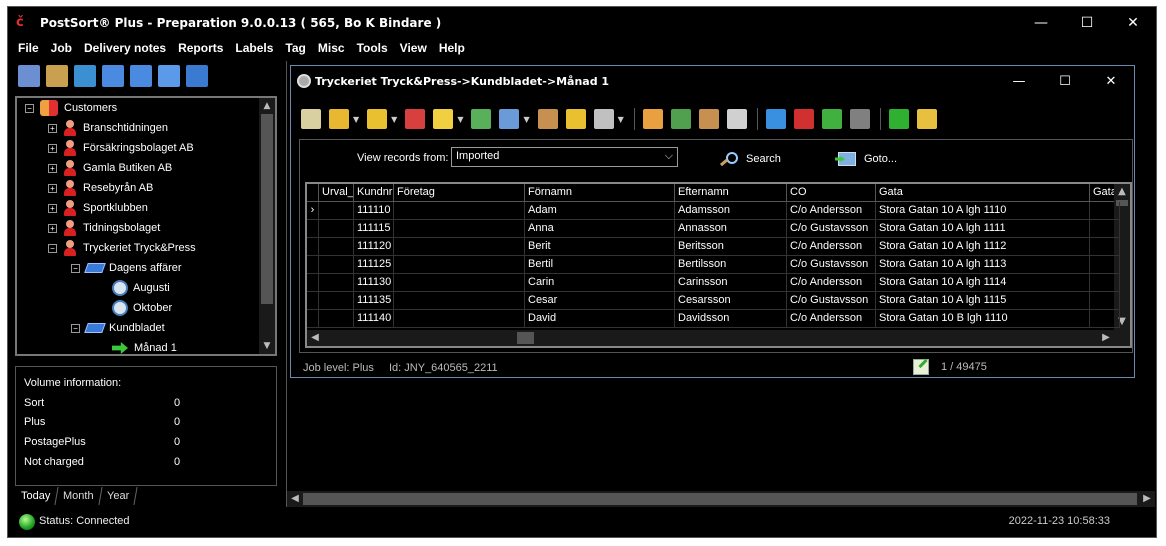 The height and width of the screenshot is (546, 1166). I want to click on gear-network-icon, so click(680, 119).